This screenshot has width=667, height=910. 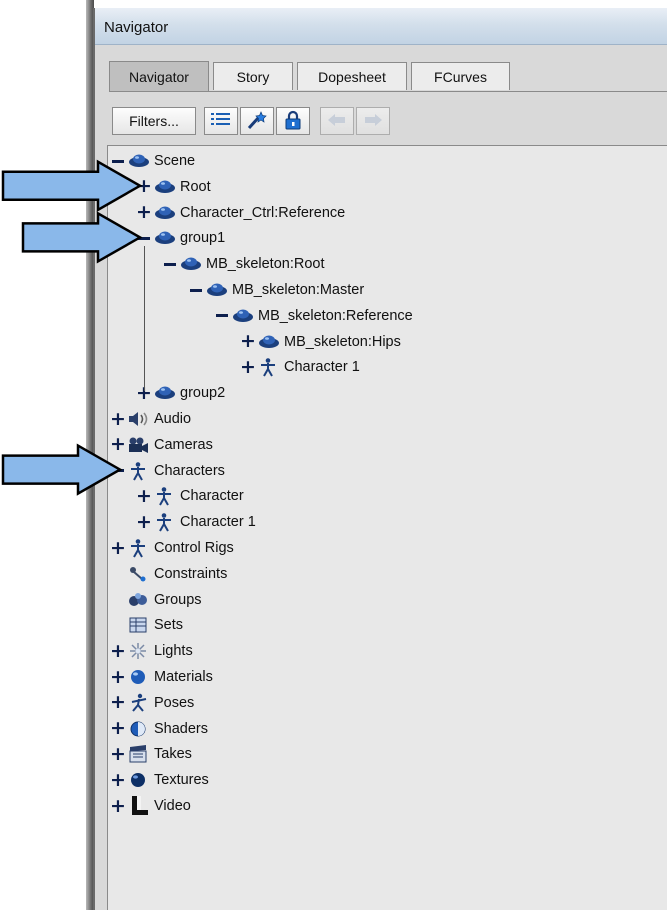 I want to click on tab-navigator: Navigator, so click(x=159, y=76).